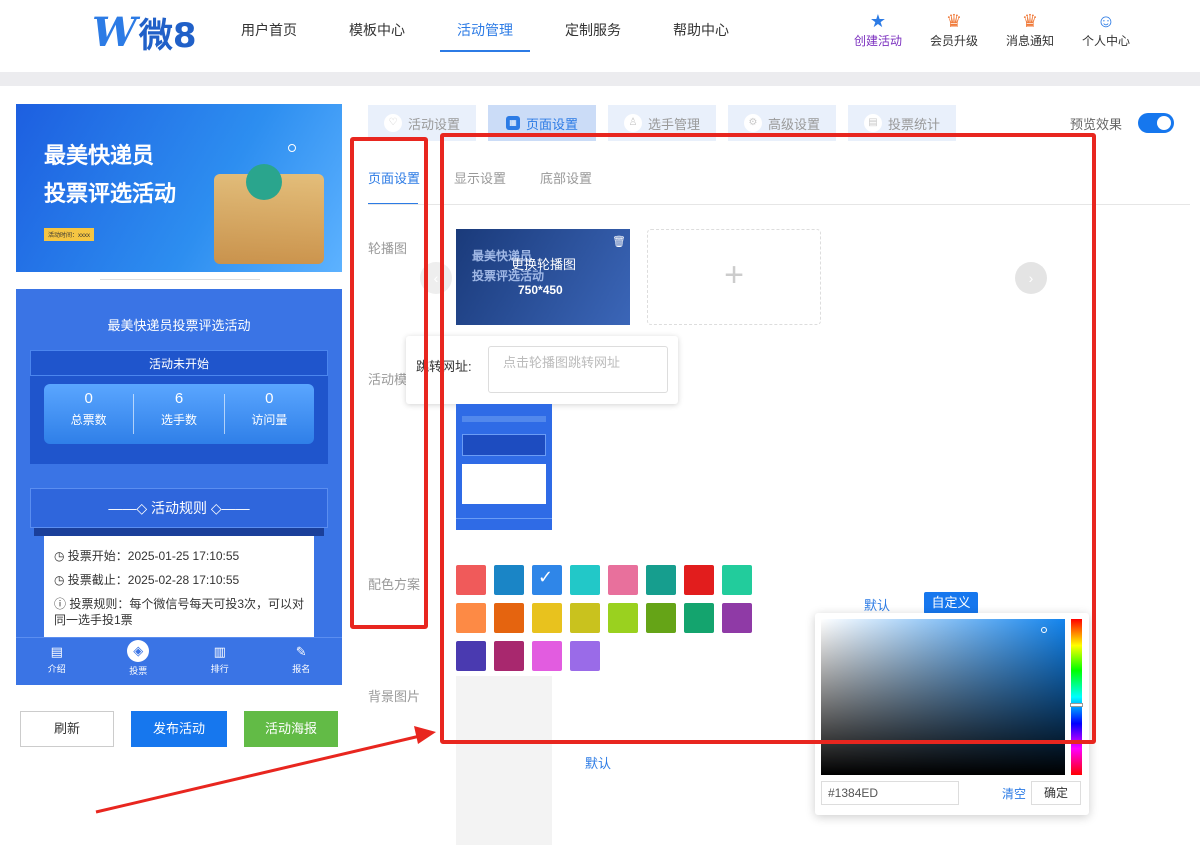  What do you see at coordinates (433, 124) in the screenshot?
I see `tab-label: 活动设置` at bounding box center [433, 124].